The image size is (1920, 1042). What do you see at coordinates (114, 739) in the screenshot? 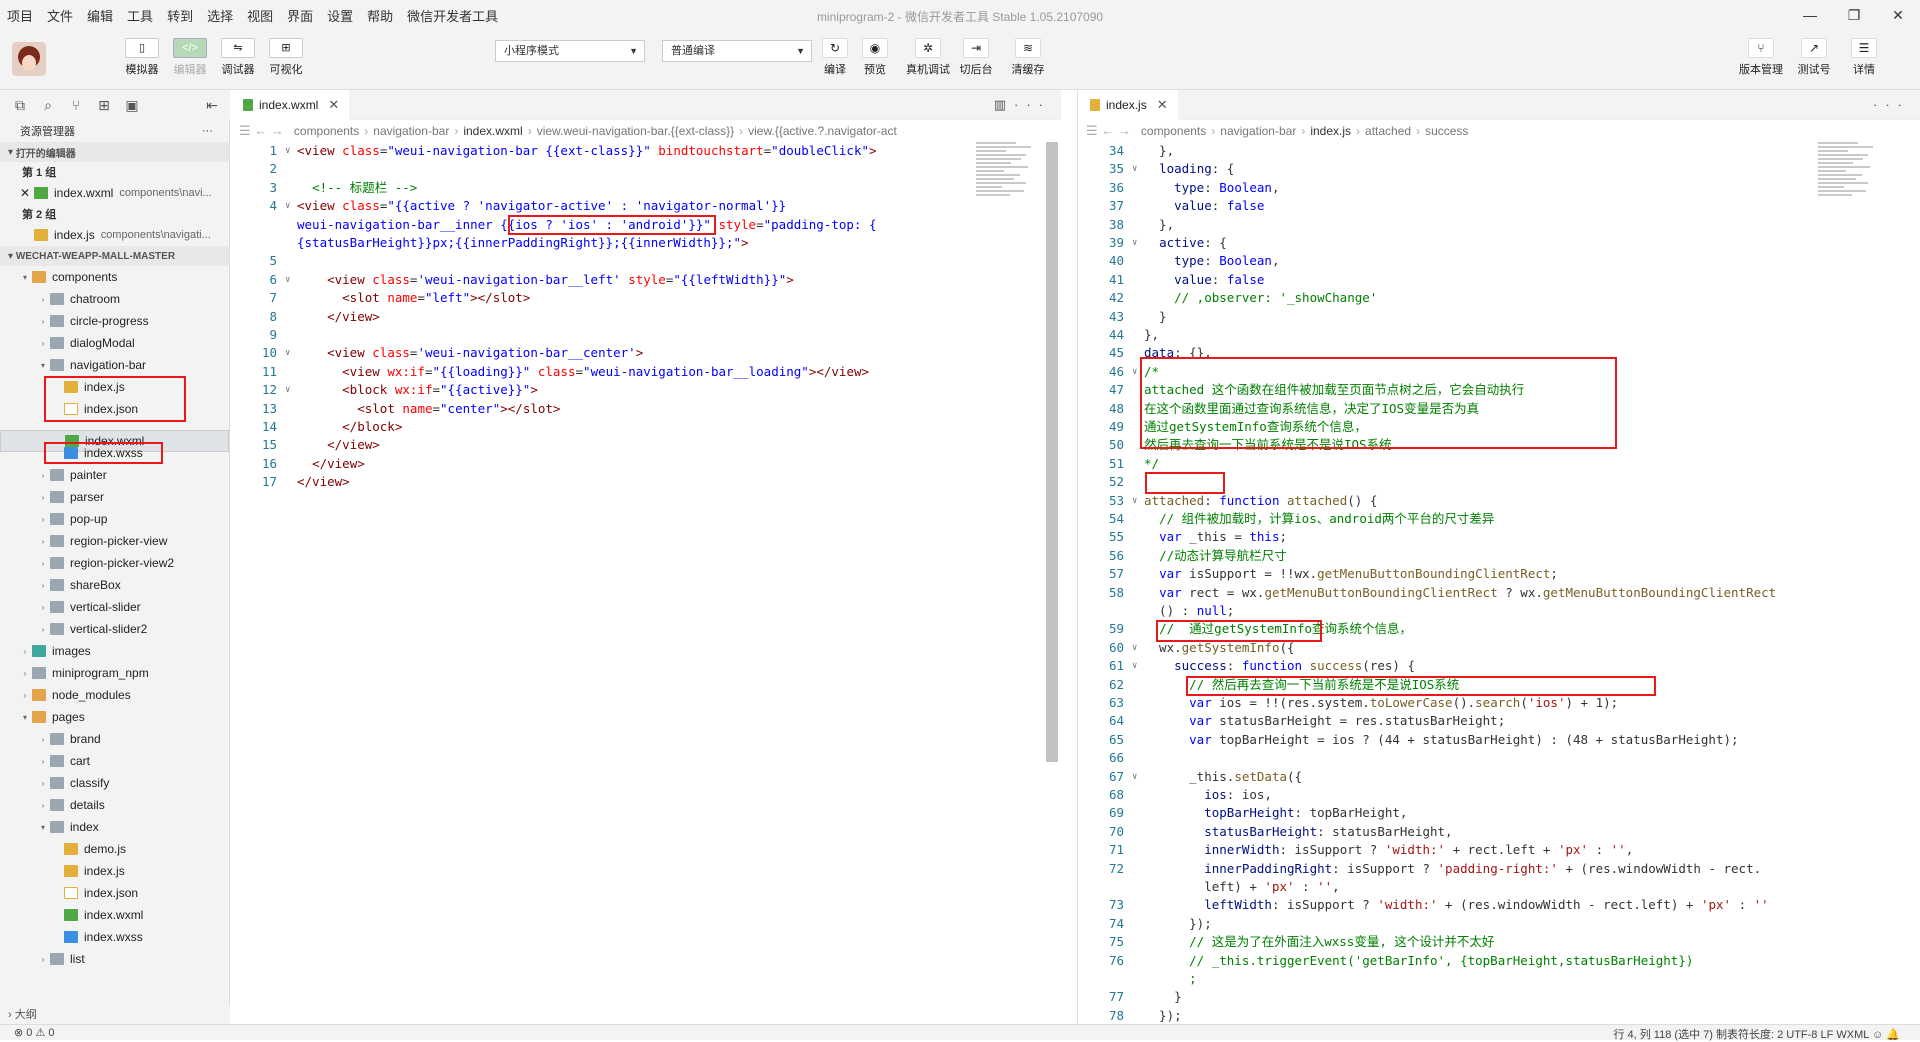
I see `tree-item: › brand` at bounding box center [114, 739].